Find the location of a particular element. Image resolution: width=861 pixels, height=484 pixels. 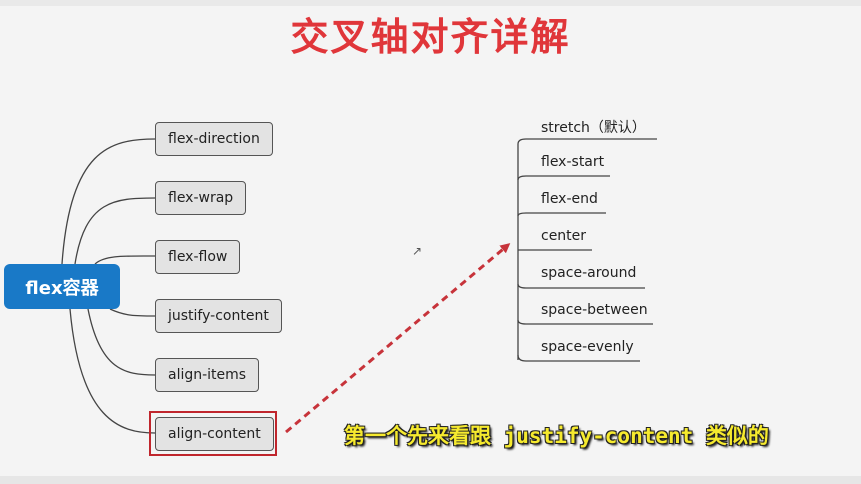

mouse-pointer-icon: ↗ is located at coordinates (417, 251).